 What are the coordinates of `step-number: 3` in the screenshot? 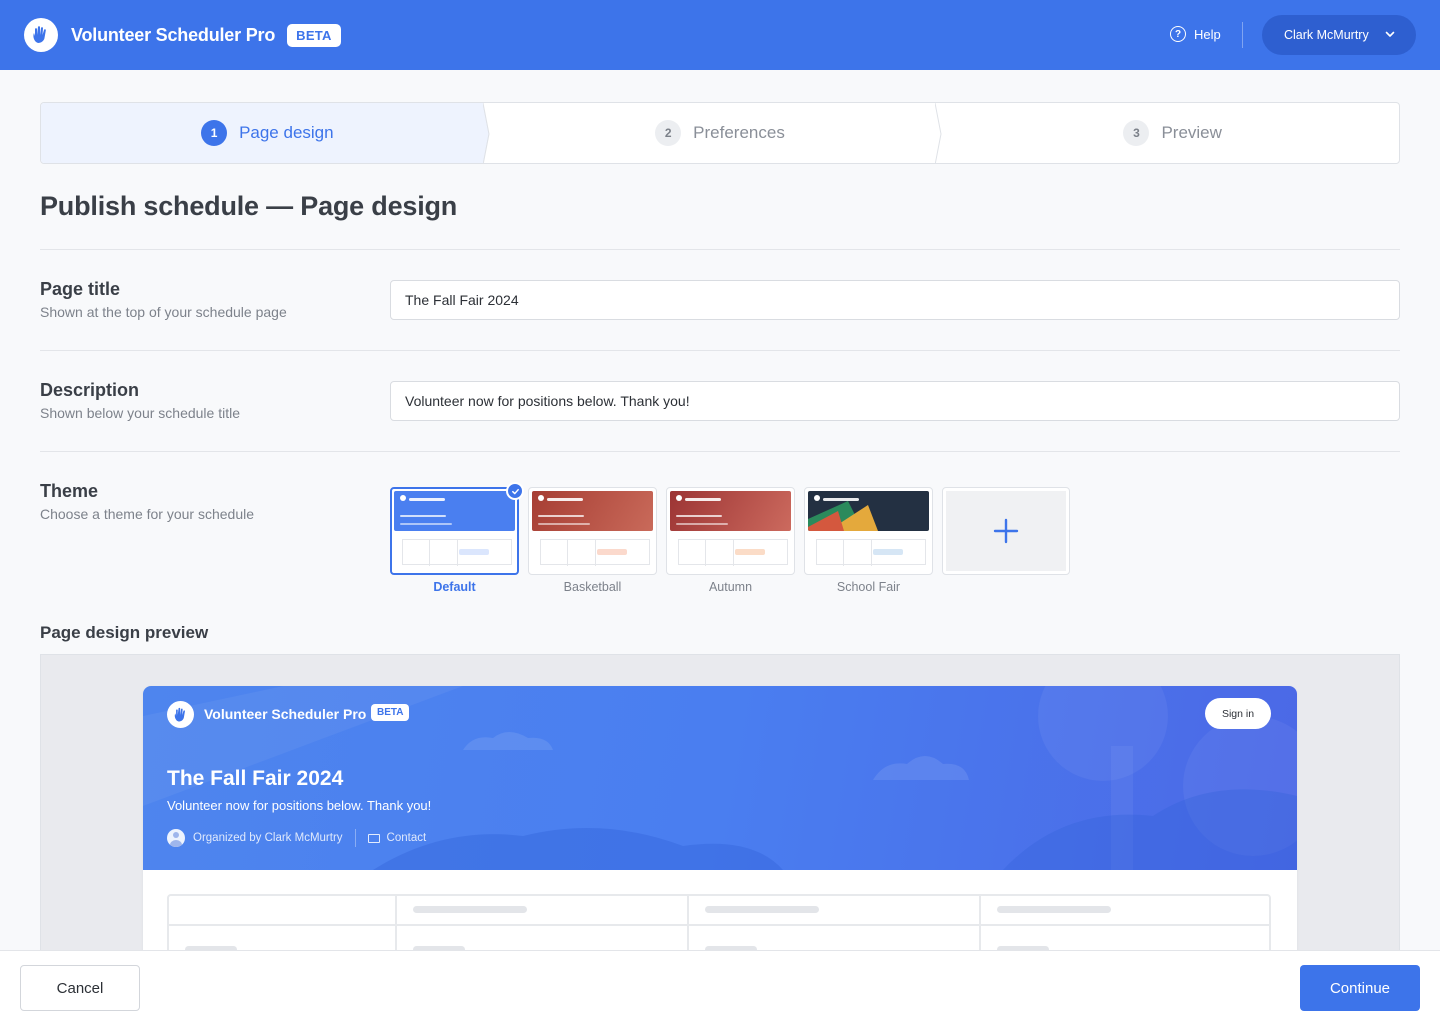 It's located at (1136, 133).